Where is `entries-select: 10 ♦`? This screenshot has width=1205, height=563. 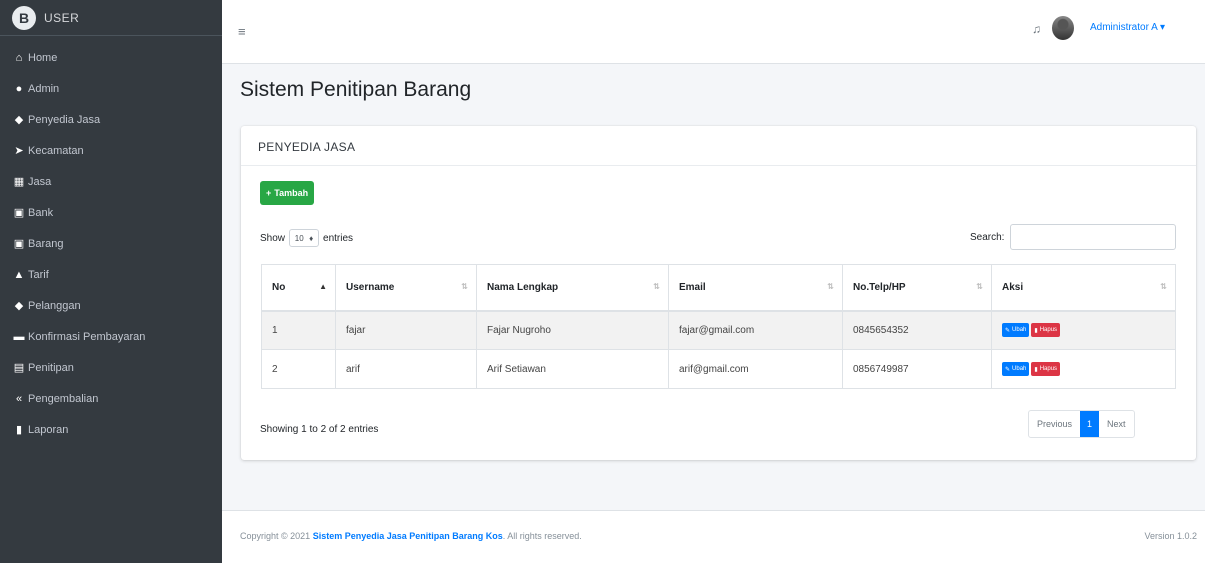 entries-select: 10 ♦ is located at coordinates (304, 238).